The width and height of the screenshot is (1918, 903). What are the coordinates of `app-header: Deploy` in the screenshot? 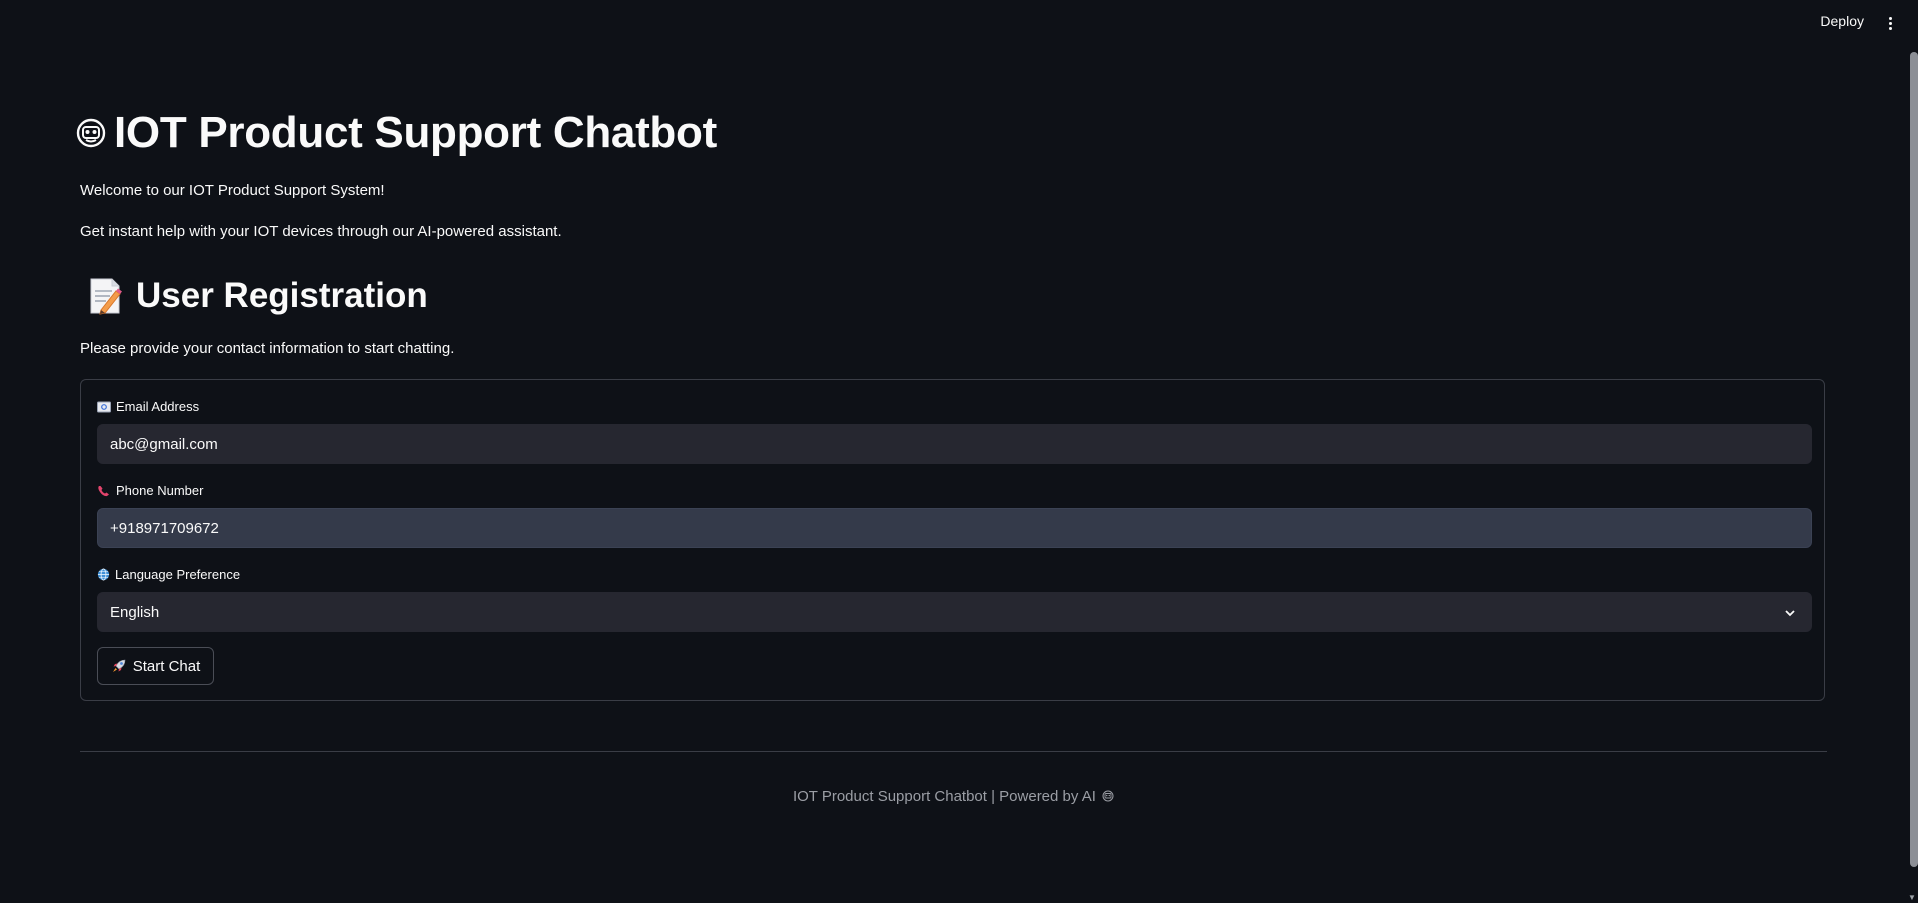 It's located at (959, 23).